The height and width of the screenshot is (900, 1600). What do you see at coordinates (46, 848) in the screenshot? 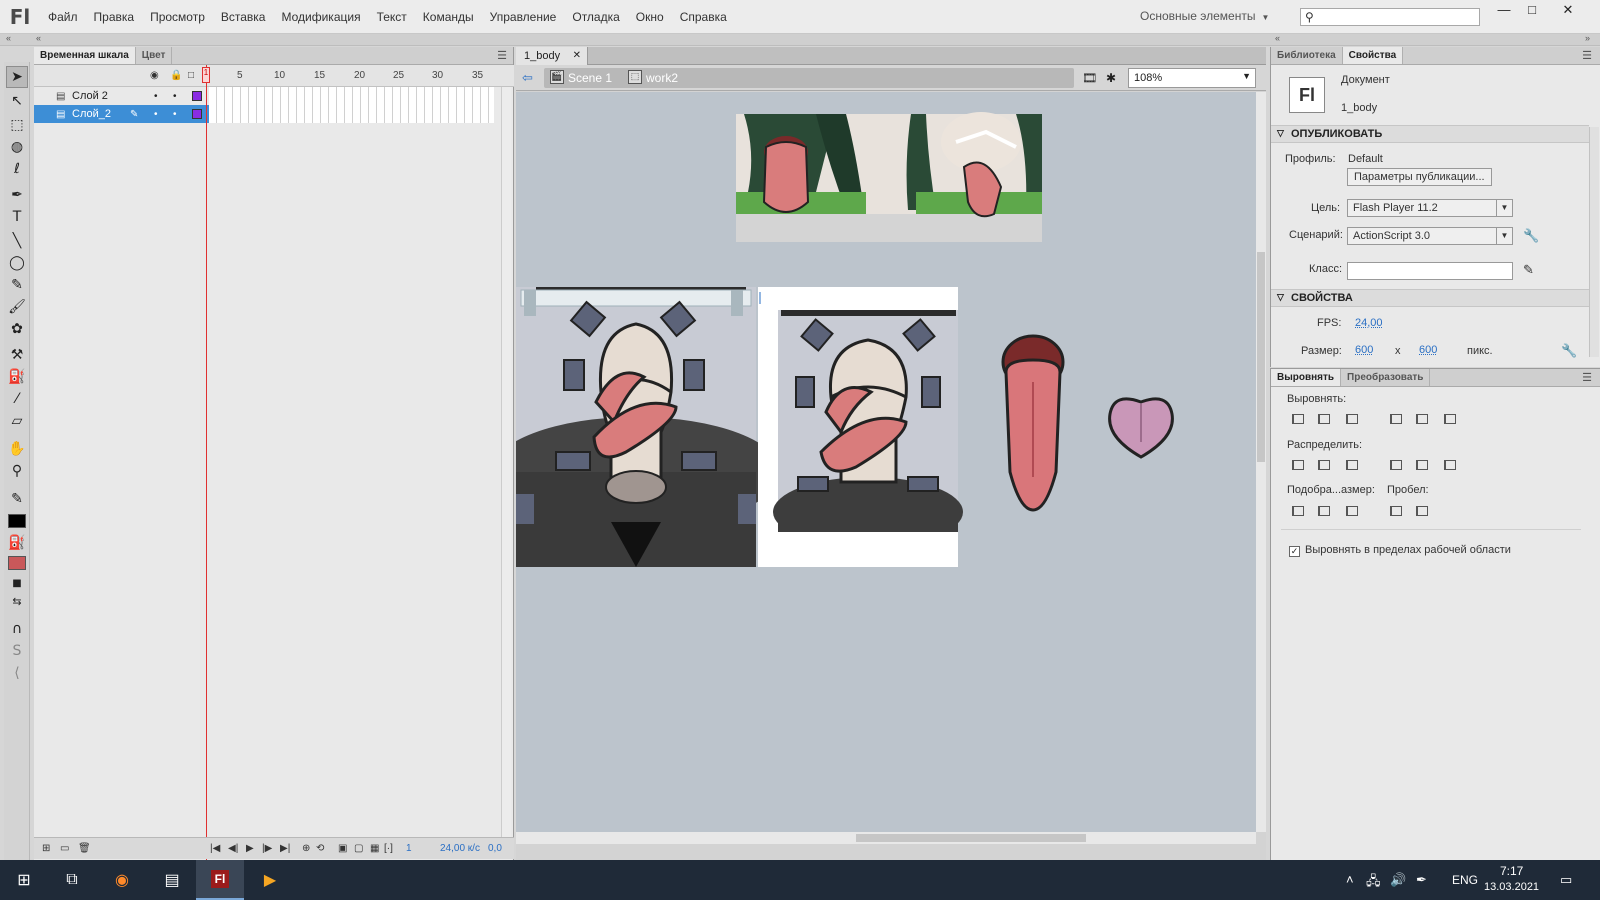
I see `new-layer-icon: ⊞` at bounding box center [46, 848].